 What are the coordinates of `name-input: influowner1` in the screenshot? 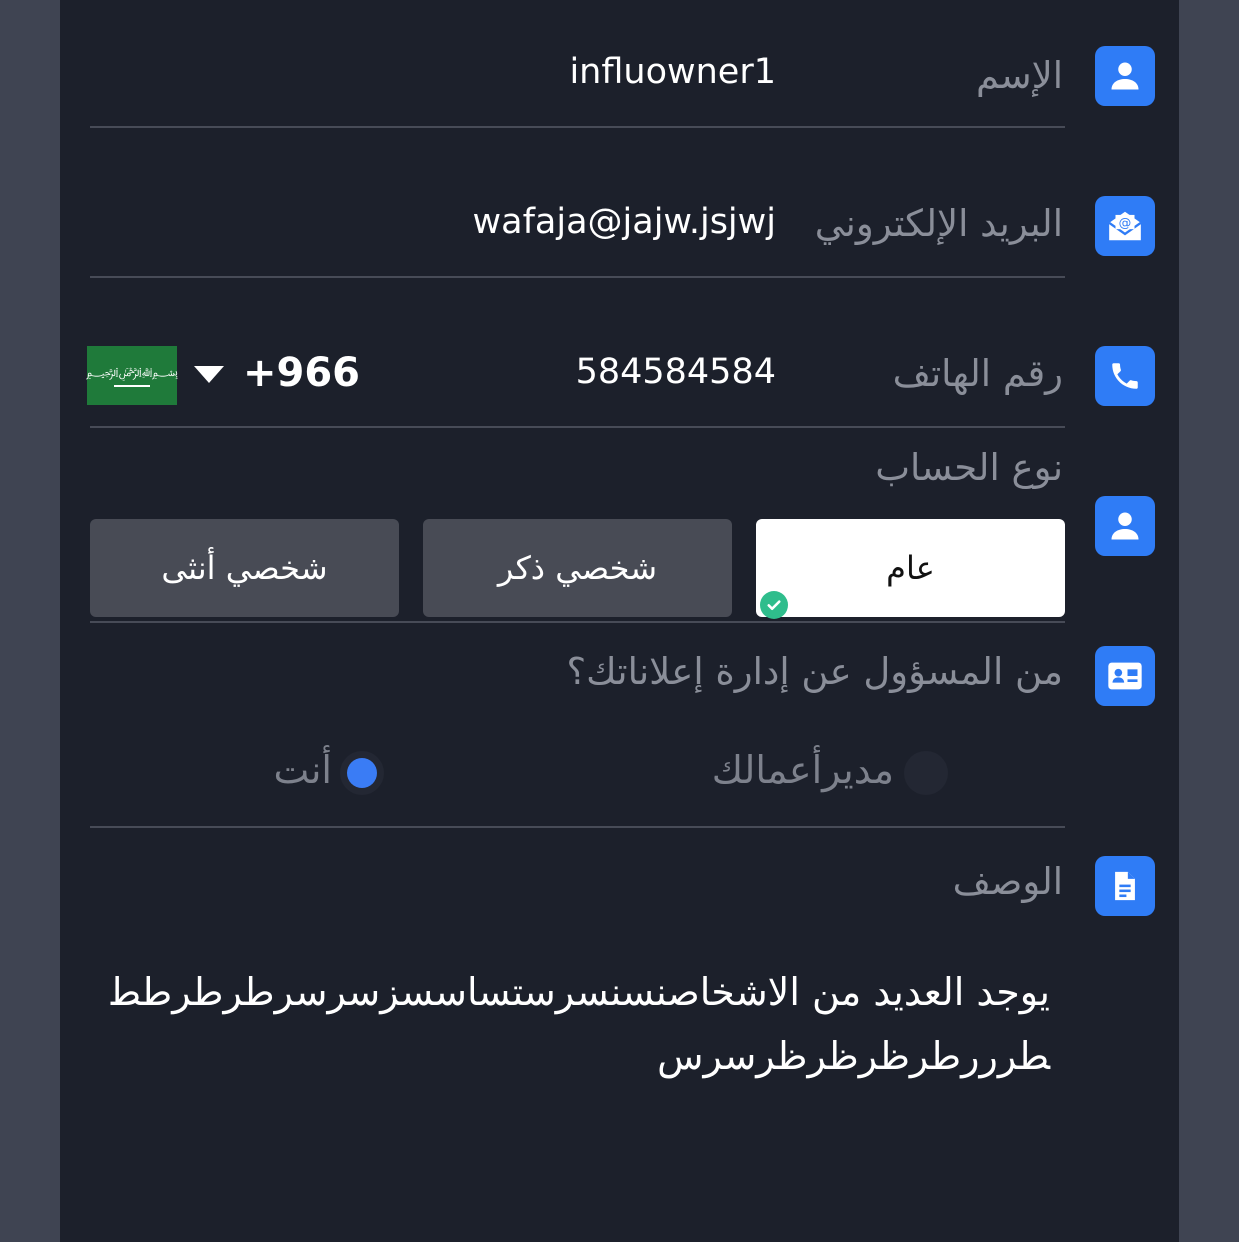 It's located at (672, 72).